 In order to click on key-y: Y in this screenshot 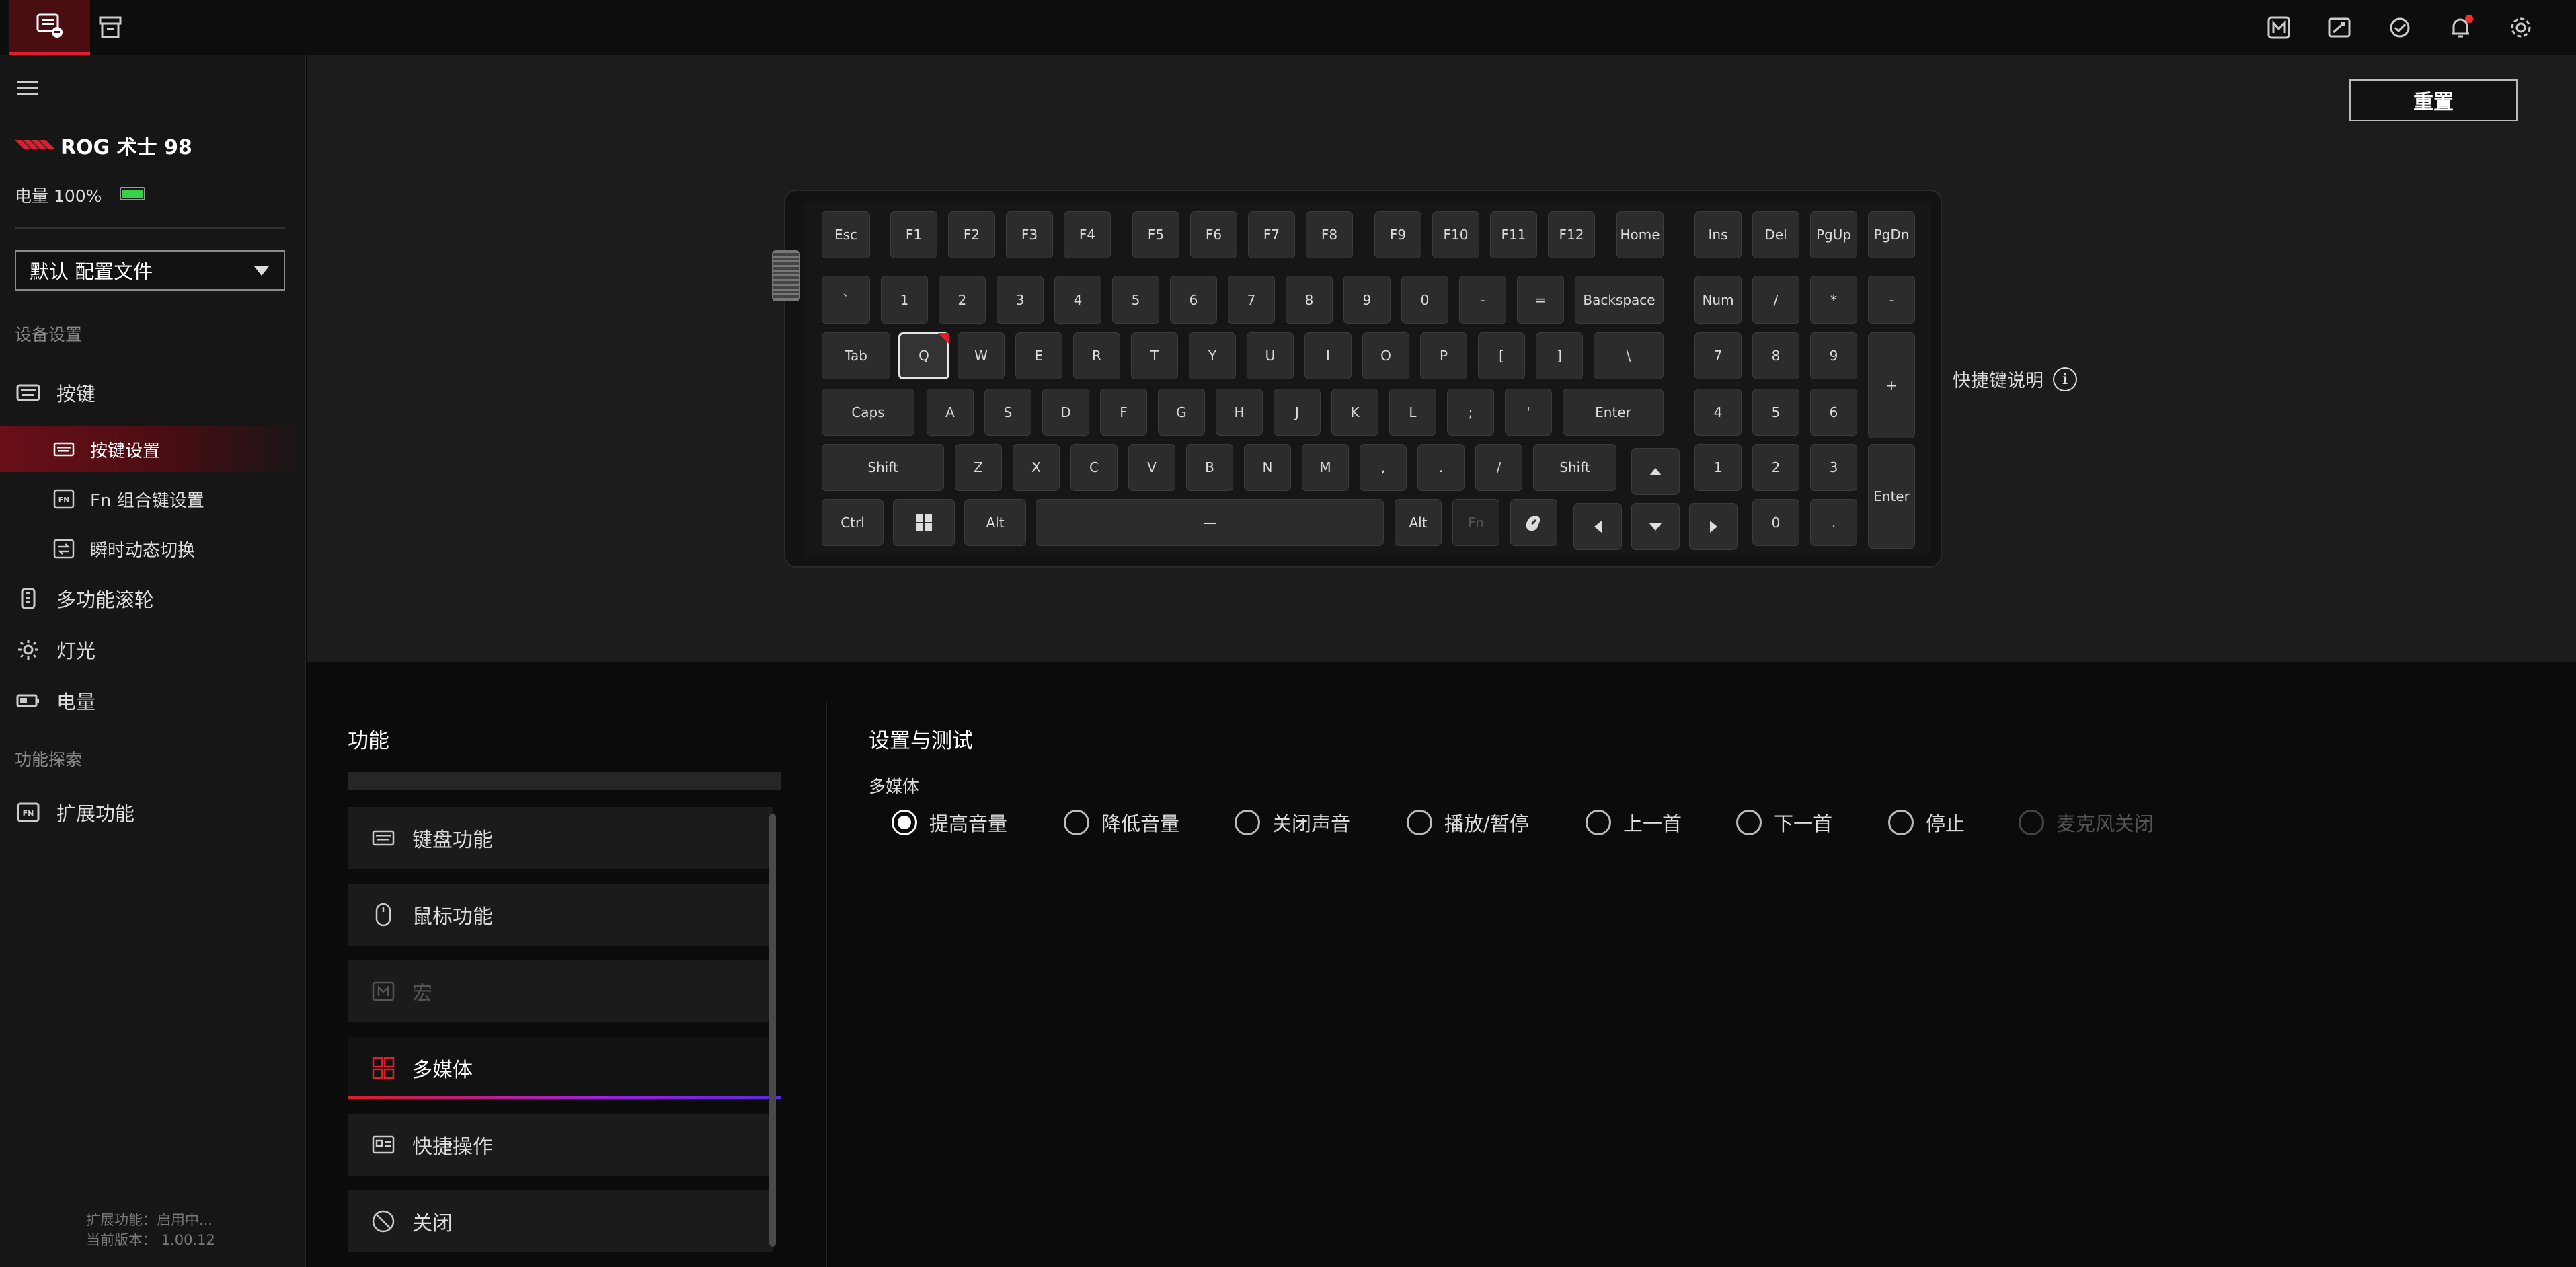, I will do `click(1213, 355)`.